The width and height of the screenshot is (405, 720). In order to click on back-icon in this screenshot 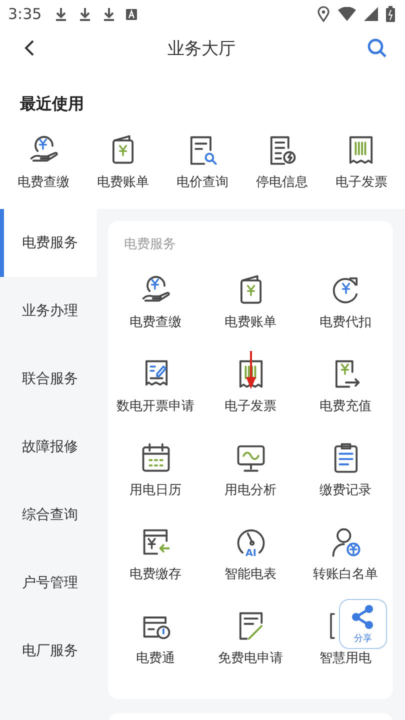, I will do `click(30, 48)`.